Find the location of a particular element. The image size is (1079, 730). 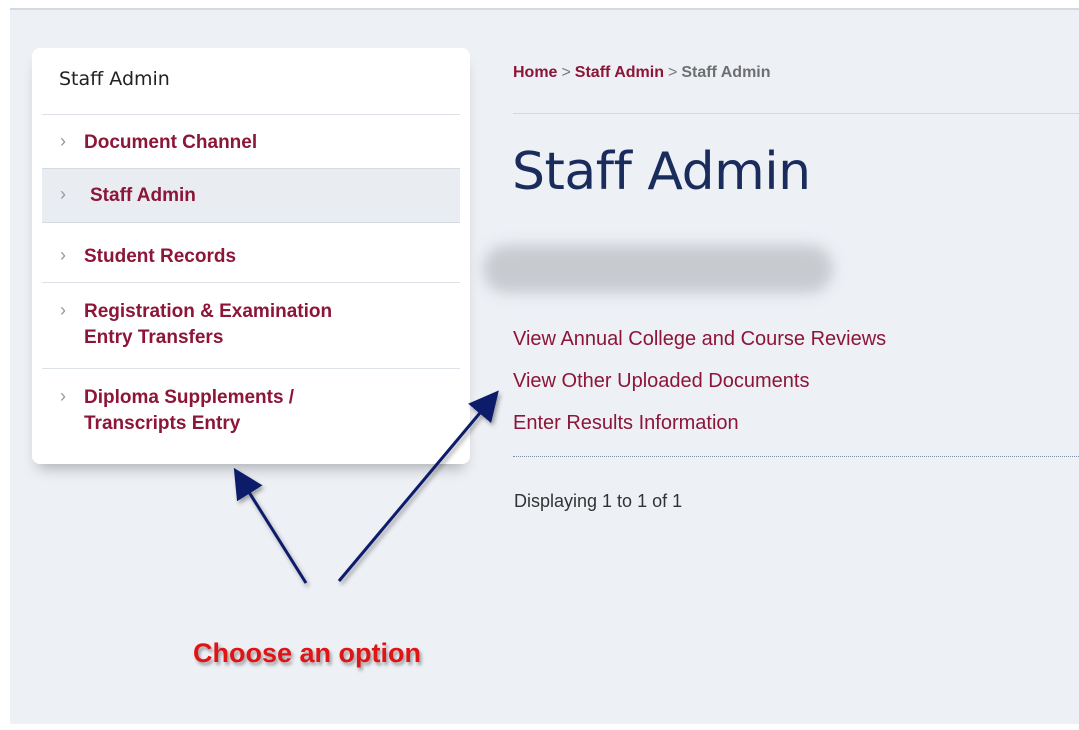

sidebar-item-document-channel: › Document Channel is located at coordinates (251, 143).